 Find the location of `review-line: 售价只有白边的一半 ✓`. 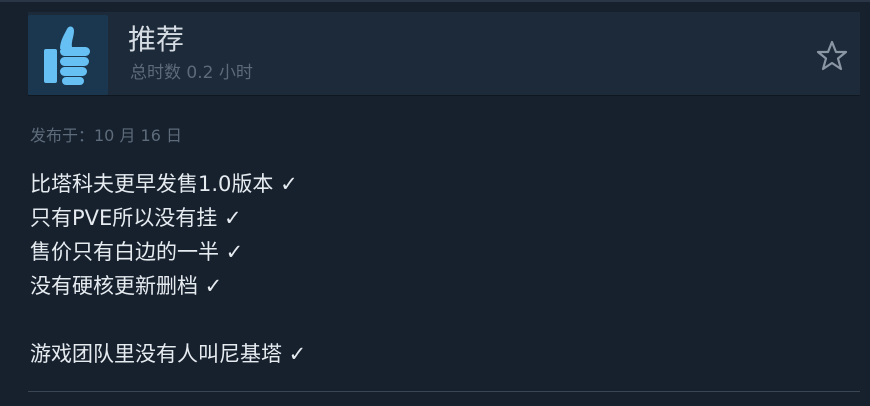

review-line: 售价只有白边的一半 ✓ is located at coordinates (137, 252).